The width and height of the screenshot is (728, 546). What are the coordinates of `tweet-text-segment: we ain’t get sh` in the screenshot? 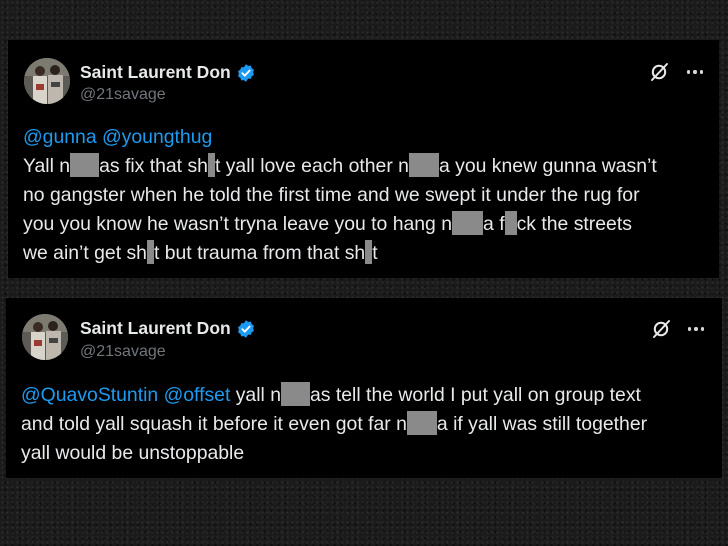 It's located at (85, 253).